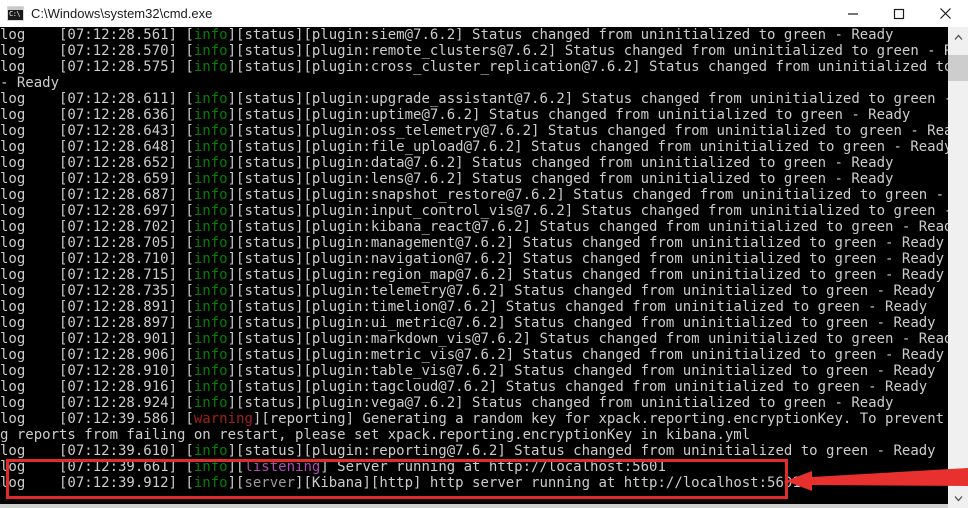  I want to click on chevron-down-icon, so click(958, 498).